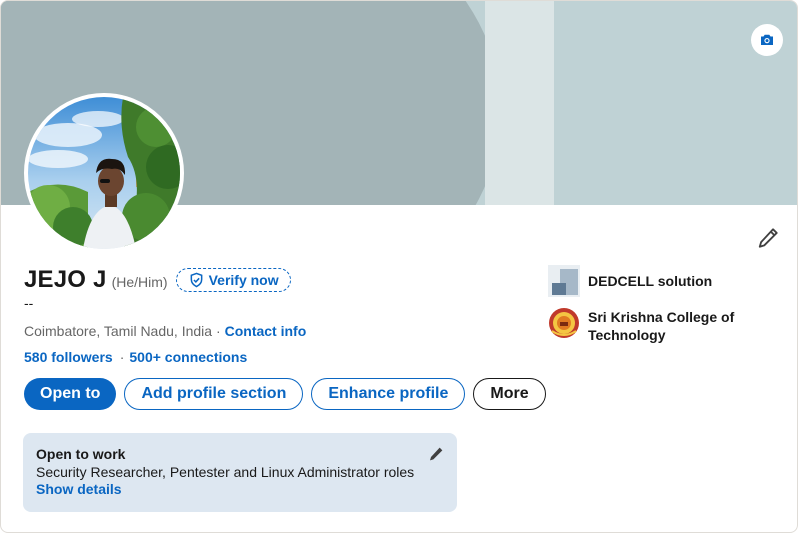  What do you see at coordinates (214, 394) in the screenshot?
I see `add-profile-section-button: Add profile section` at bounding box center [214, 394].